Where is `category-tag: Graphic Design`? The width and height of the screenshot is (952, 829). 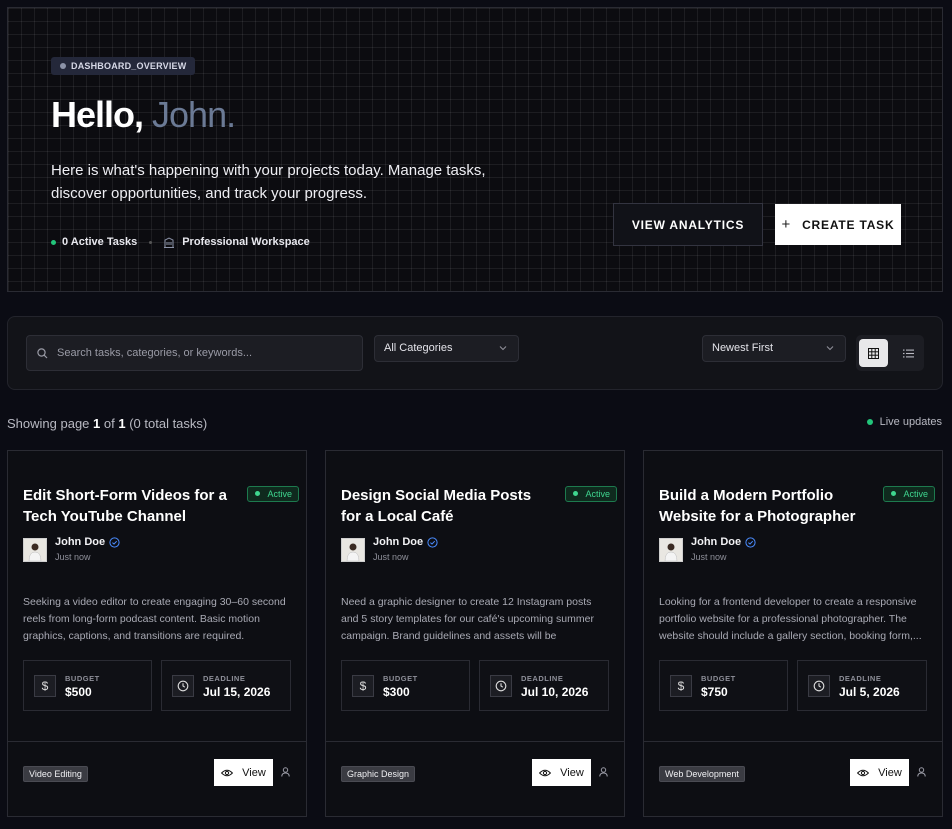
category-tag: Graphic Design is located at coordinates (378, 774).